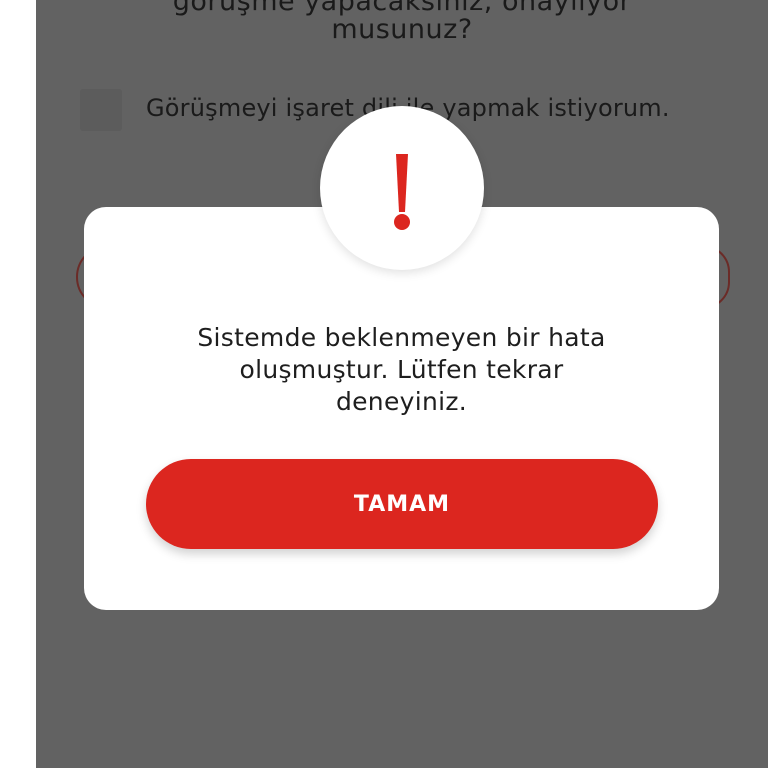 The image size is (768, 768). Describe the element at coordinates (402, 192) in the screenshot. I see `exclamation-icon` at that location.